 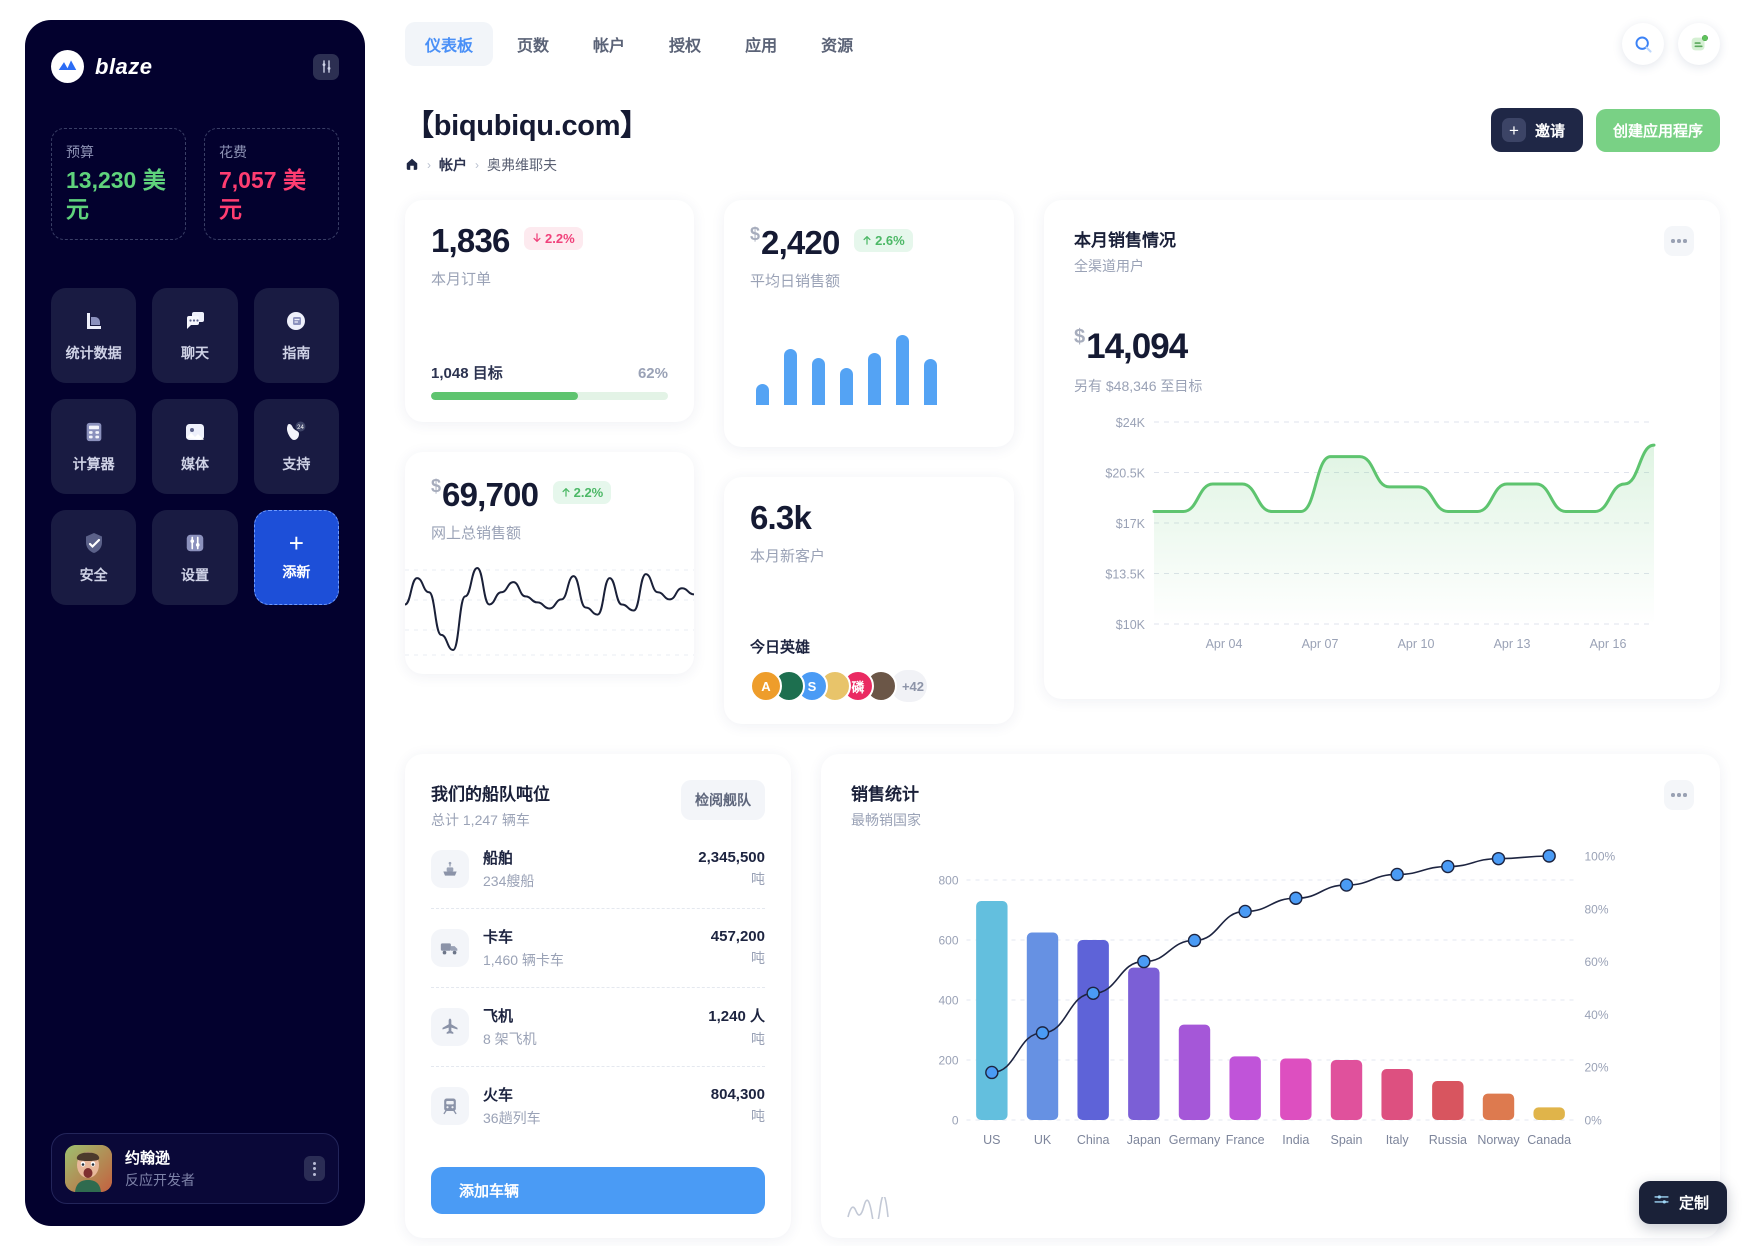 I want to click on table-row: 火车 36趟列车 804,300 吨, so click(x=598, y=1106).